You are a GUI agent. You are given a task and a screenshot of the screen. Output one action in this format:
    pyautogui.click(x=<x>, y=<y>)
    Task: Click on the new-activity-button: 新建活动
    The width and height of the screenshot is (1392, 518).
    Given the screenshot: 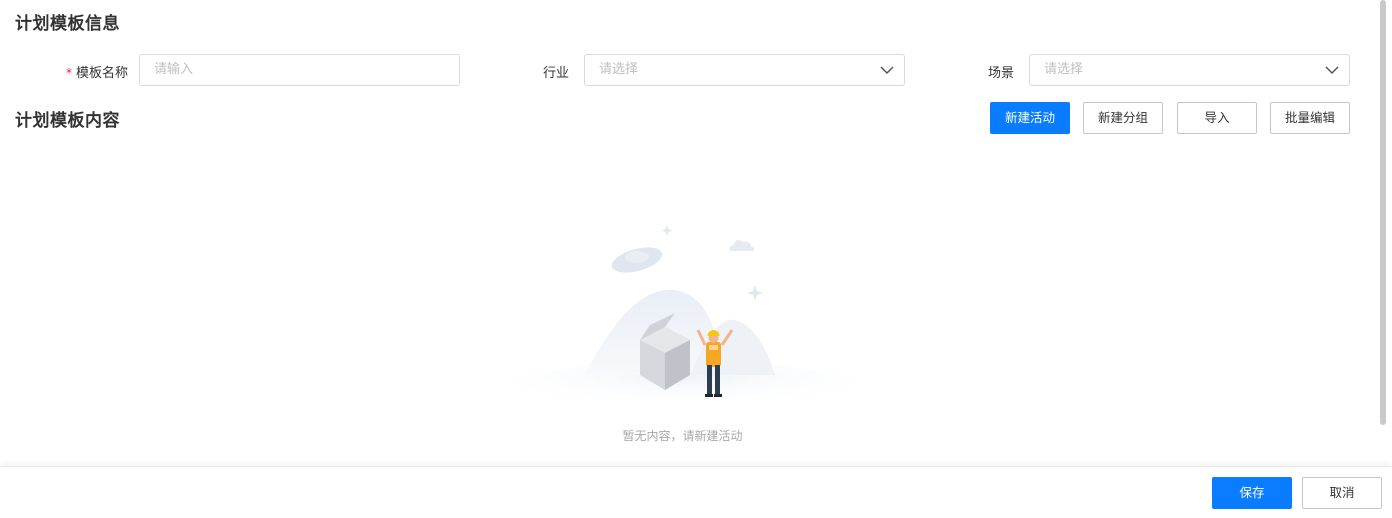 What is the action you would take?
    pyautogui.click(x=1030, y=118)
    